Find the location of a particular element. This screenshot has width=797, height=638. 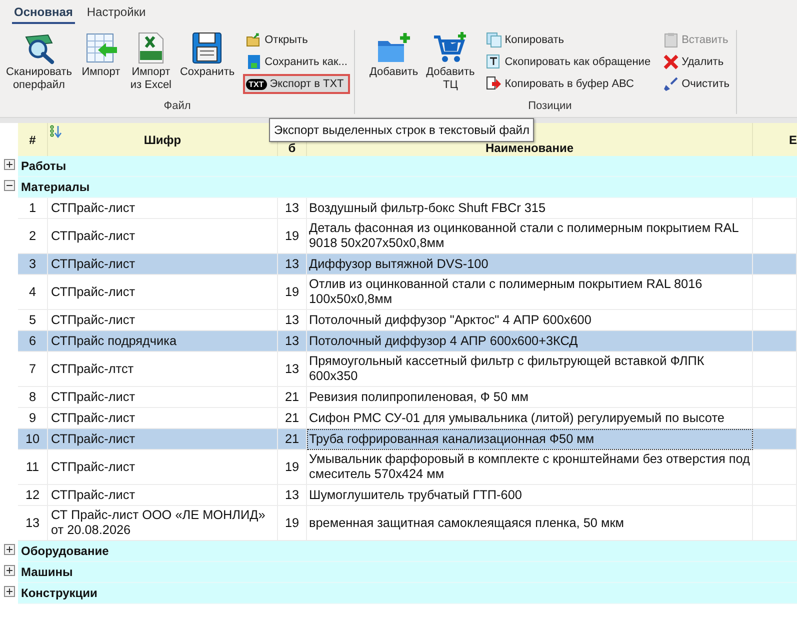

table-row: 11 СТПрайс-лист 19 Умывальник фарфоровый в комплекте с кронштейнами без отверстия под смеситель 570х424 мм is located at coordinates (407, 467).